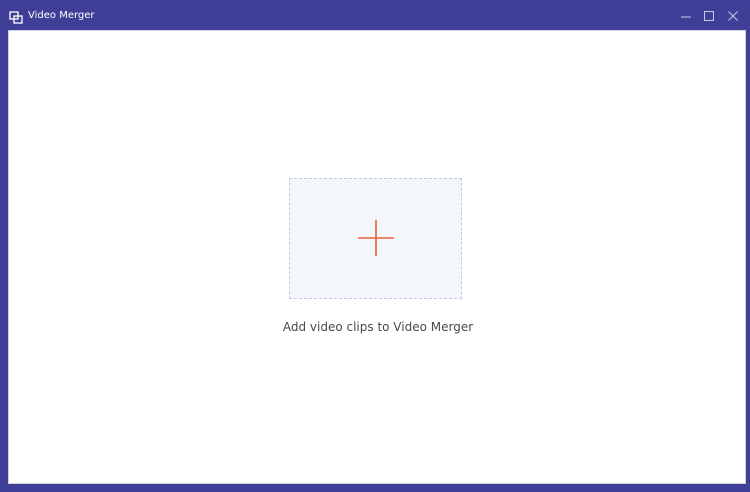 This screenshot has height=492, width=750. What do you see at coordinates (61, 15) in the screenshot?
I see `window-title: Video Merger` at bounding box center [61, 15].